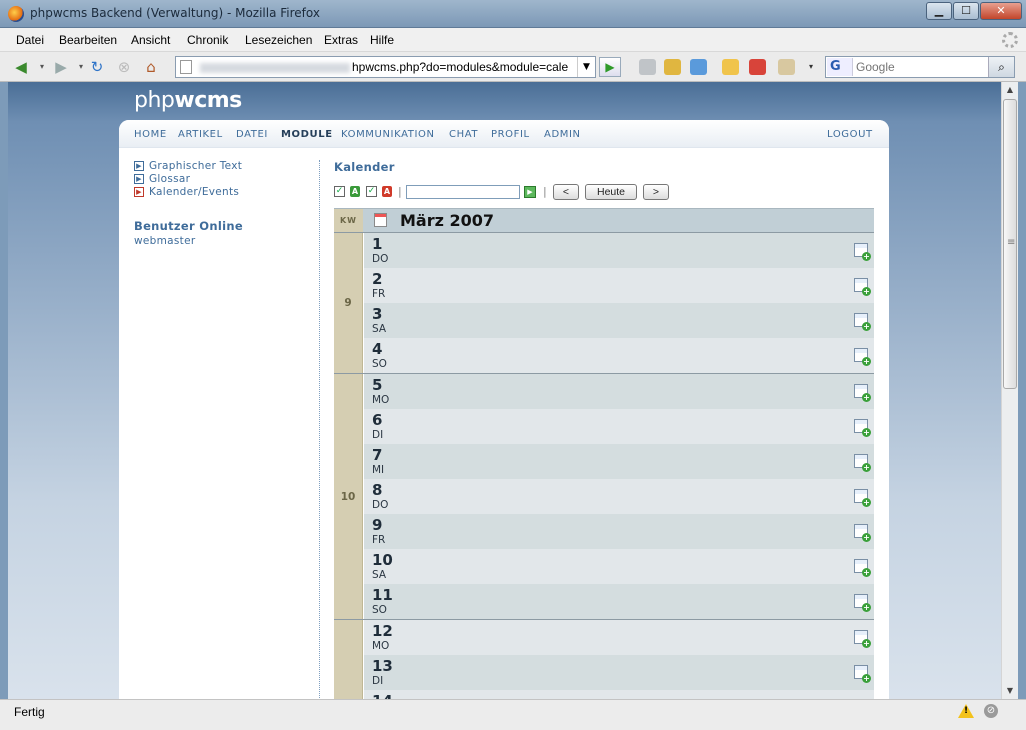 This screenshot has height=730, width=1026. What do you see at coordinates (619, 426) in the screenshot?
I see `calendar-day-row: 6 DI` at bounding box center [619, 426].